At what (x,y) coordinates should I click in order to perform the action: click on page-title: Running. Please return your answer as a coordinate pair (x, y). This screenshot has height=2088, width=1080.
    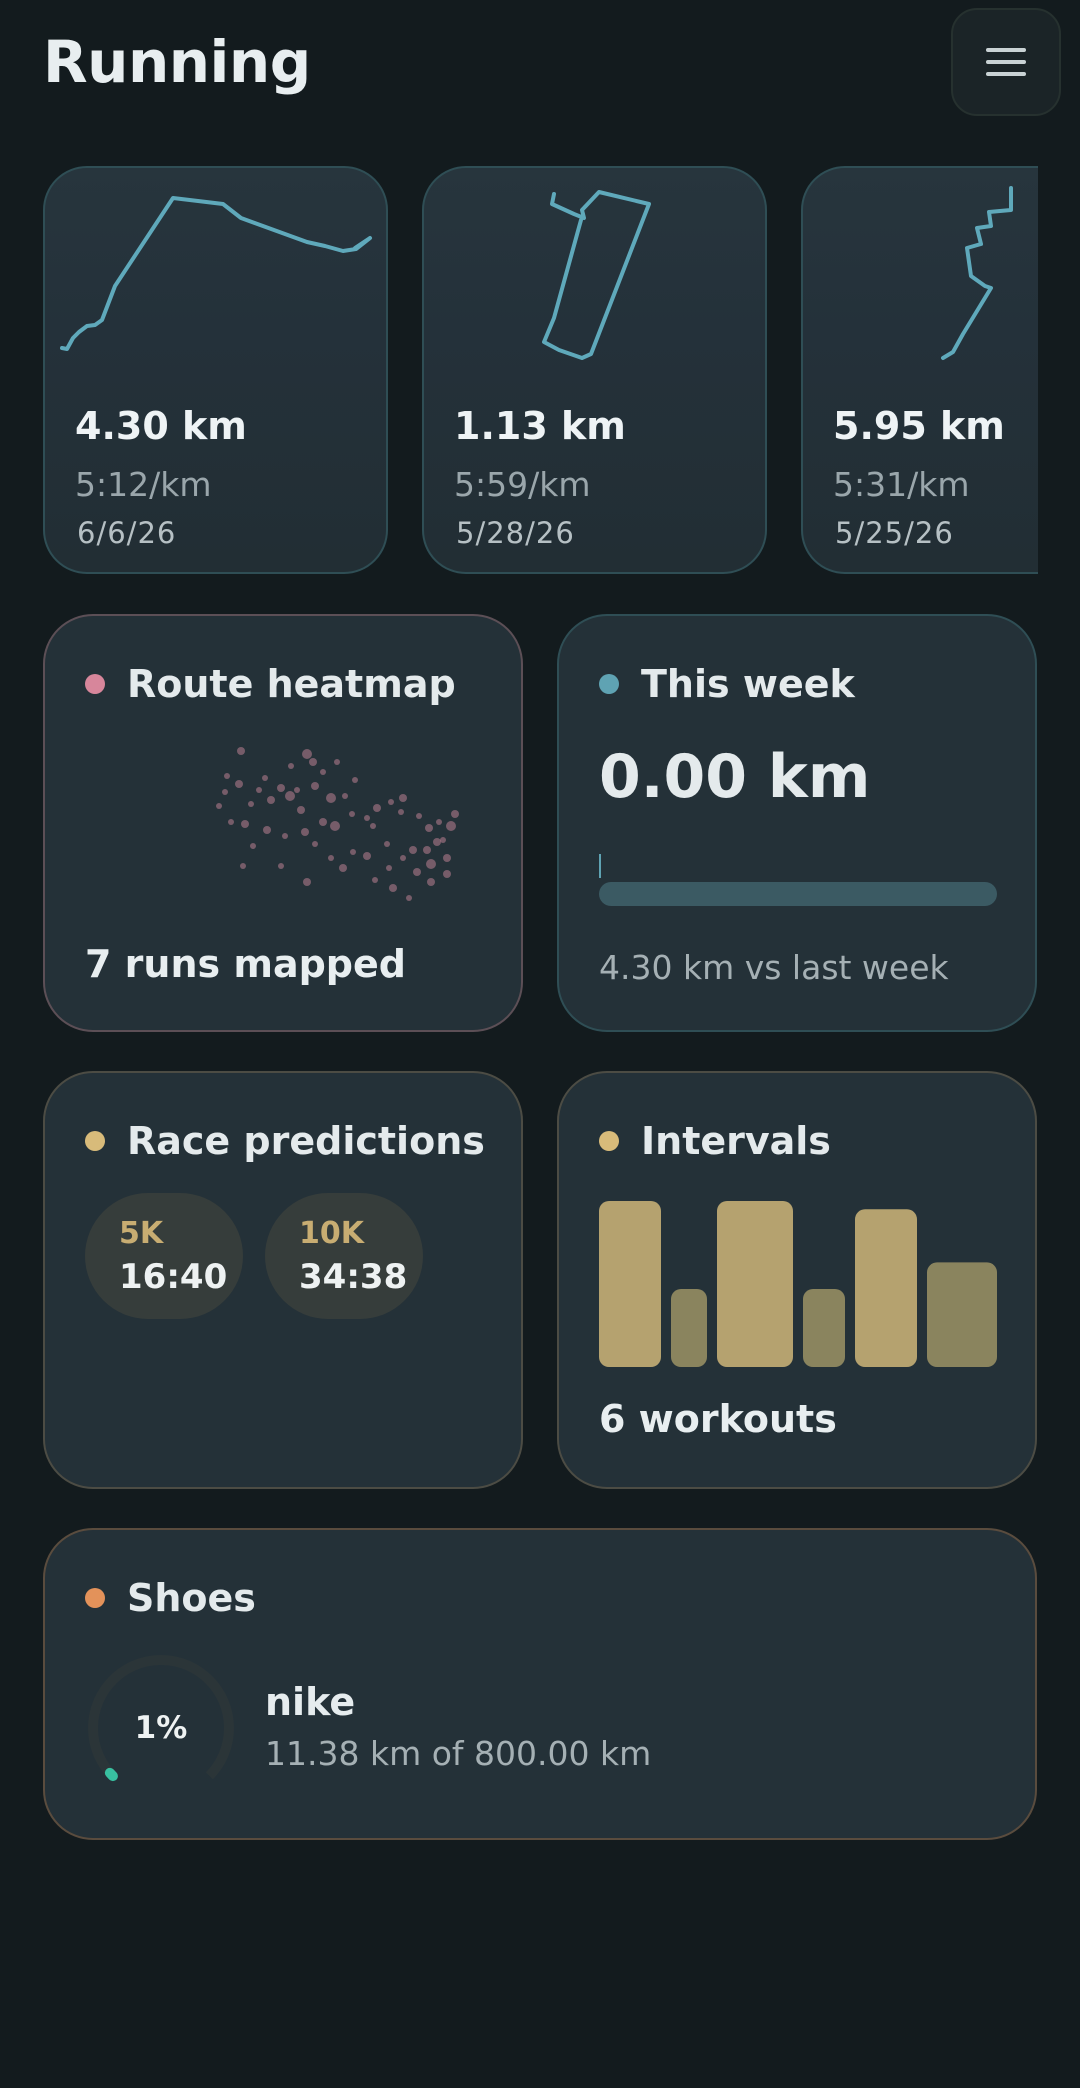
    Looking at the image, I should click on (177, 62).